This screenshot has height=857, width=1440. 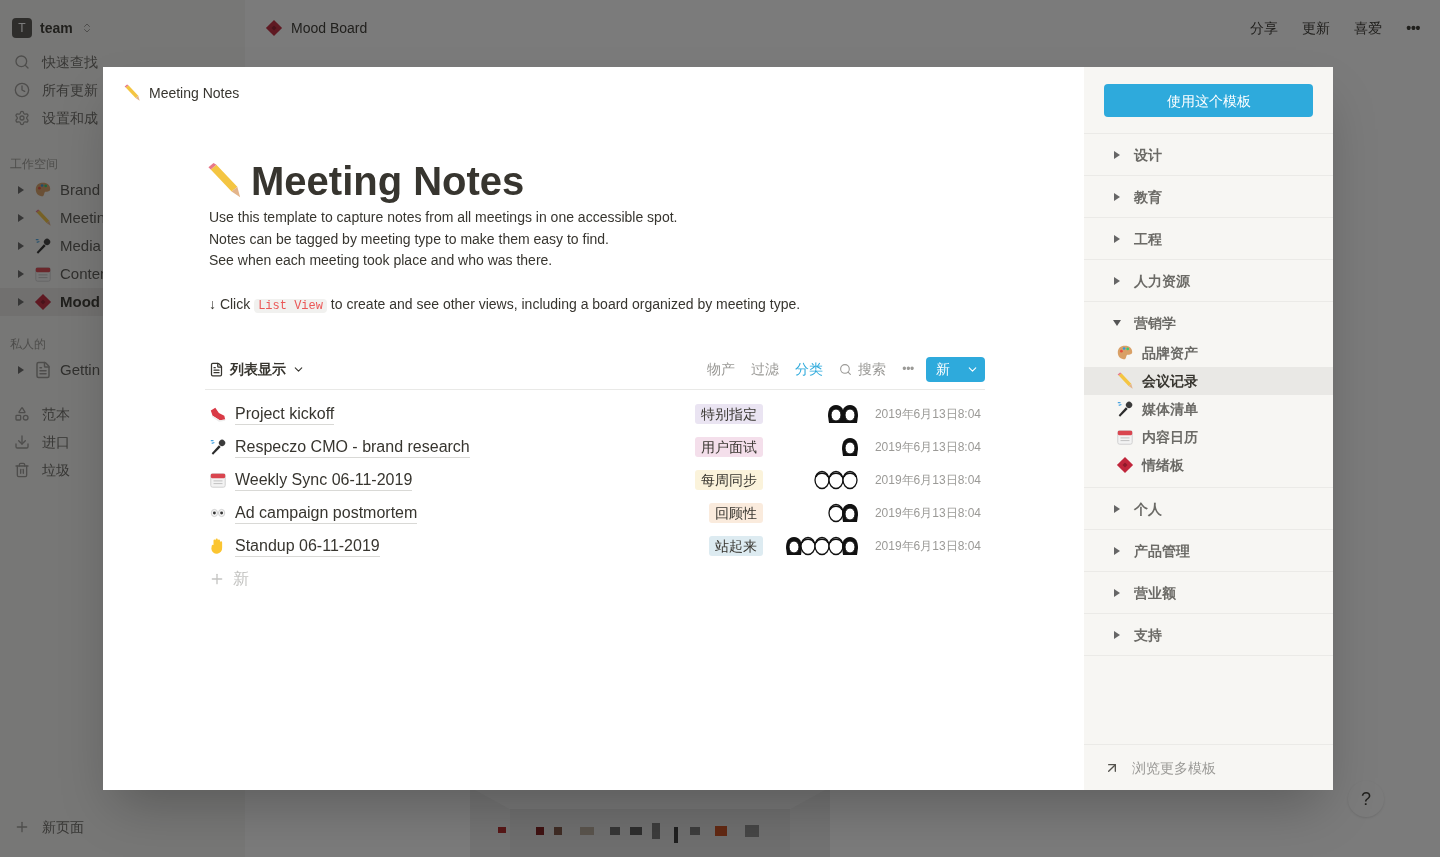 What do you see at coordinates (505, 304) in the screenshot?
I see `hint-text: ↓ Click List View to create and see other views, including a board organized by meeting type.` at bounding box center [505, 304].